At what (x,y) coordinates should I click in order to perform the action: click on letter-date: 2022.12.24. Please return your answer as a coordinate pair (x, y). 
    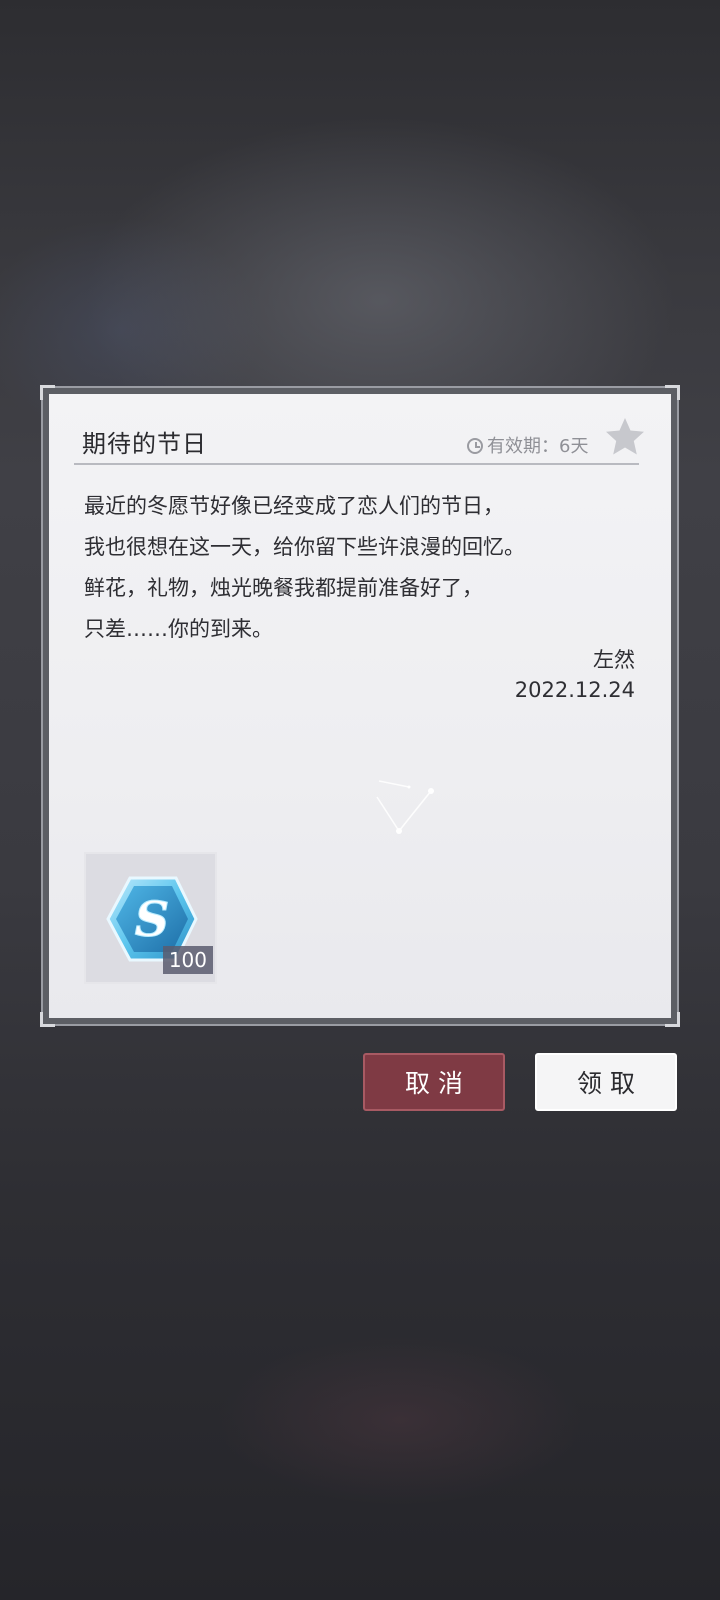
    Looking at the image, I should click on (574, 690).